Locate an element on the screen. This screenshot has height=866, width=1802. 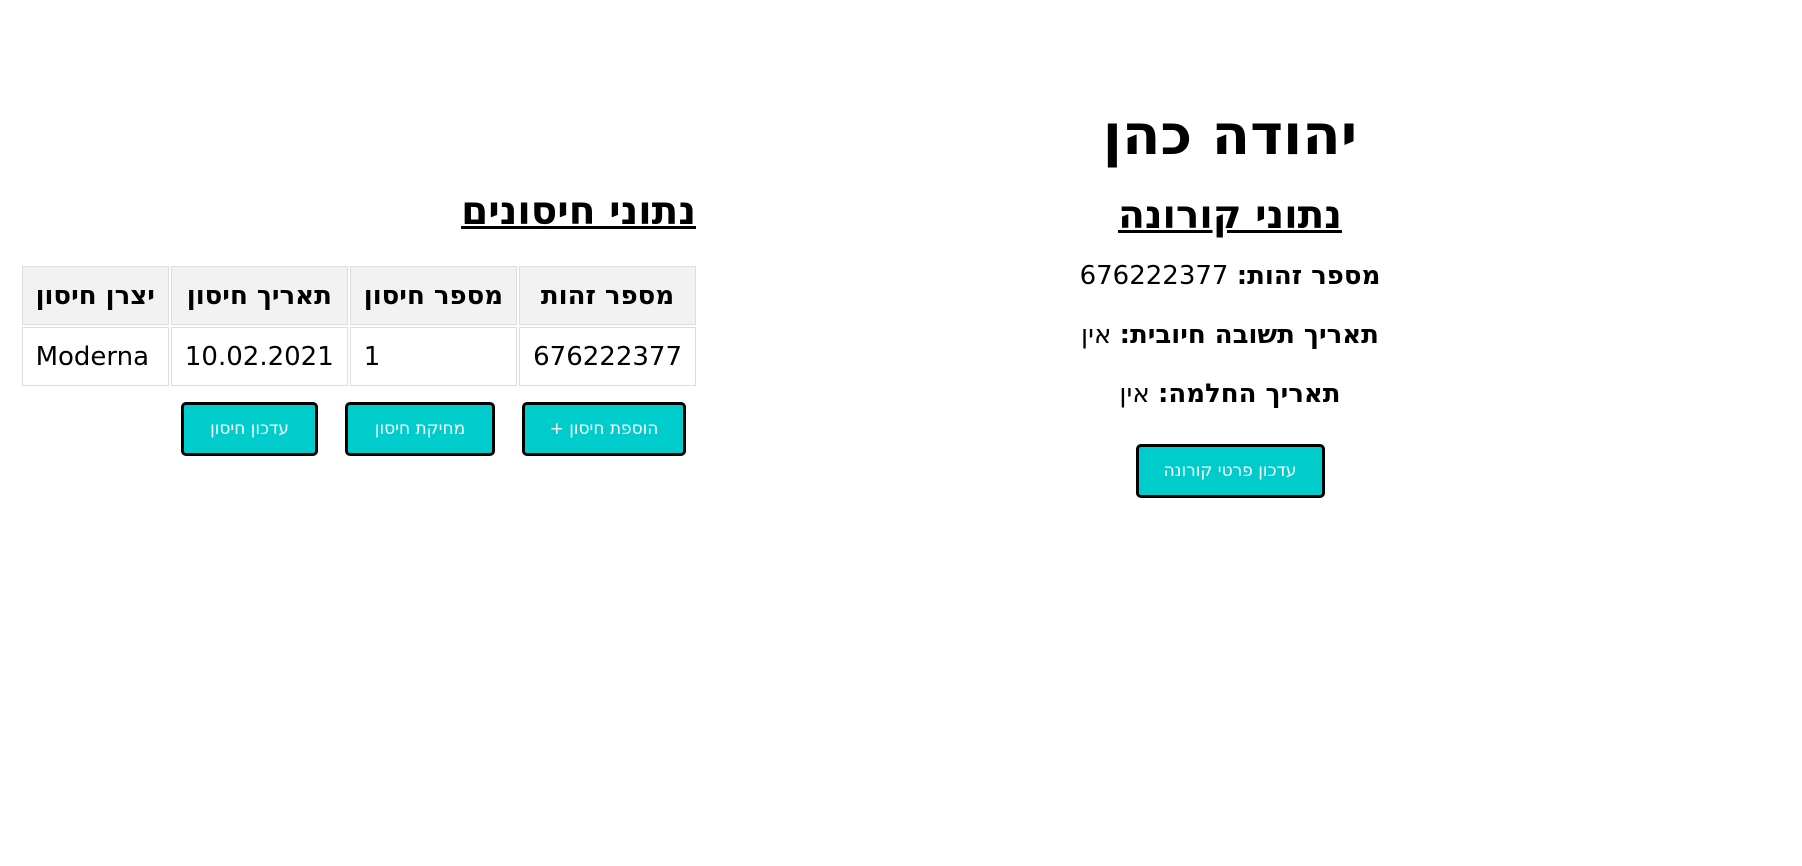
column-header-vaccine-date: תאריך חיסון is located at coordinates (259, 295).